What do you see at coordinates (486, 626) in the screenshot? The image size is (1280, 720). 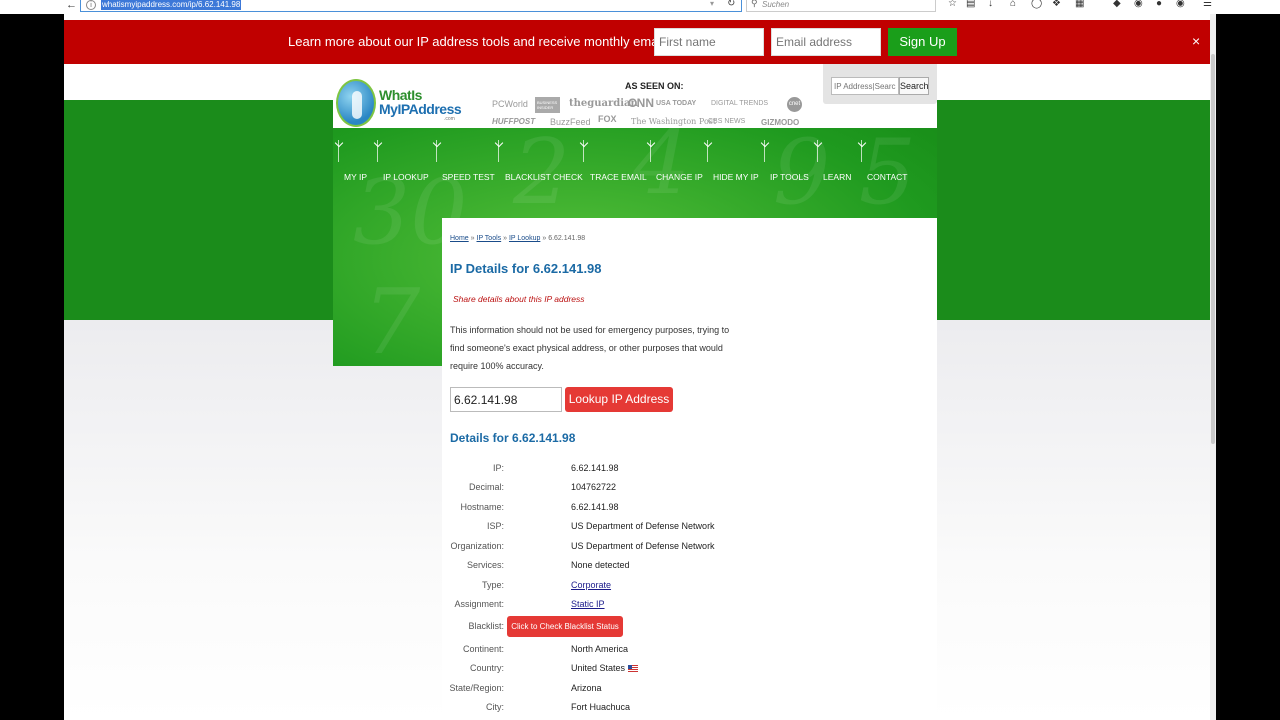 I see `detail-label-blacklist: Blacklist:` at bounding box center [486, 626].